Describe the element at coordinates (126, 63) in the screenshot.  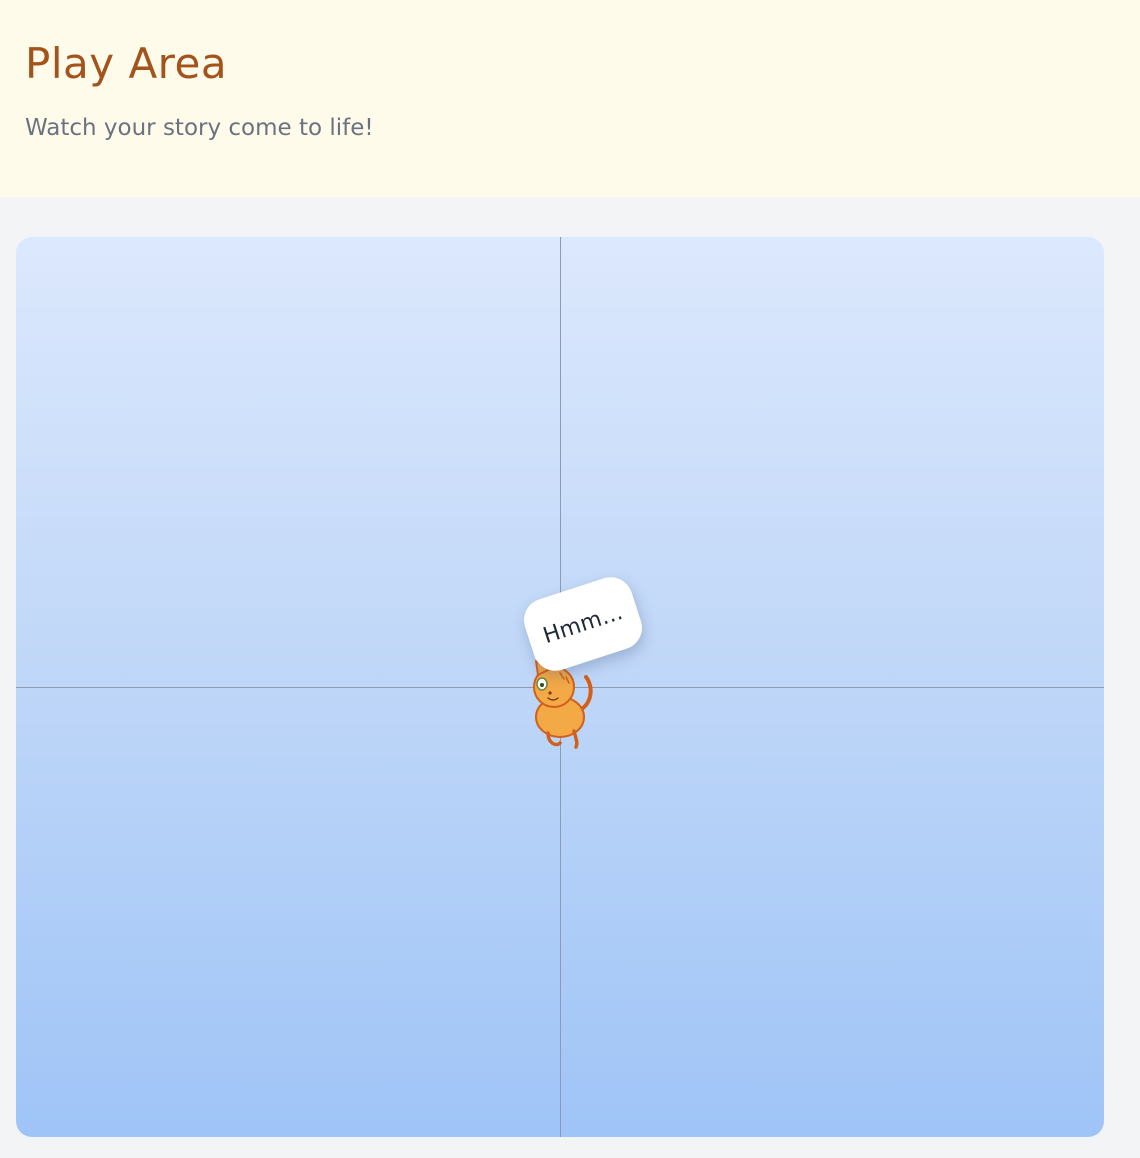
I see `page-title: Play Area` at that location.